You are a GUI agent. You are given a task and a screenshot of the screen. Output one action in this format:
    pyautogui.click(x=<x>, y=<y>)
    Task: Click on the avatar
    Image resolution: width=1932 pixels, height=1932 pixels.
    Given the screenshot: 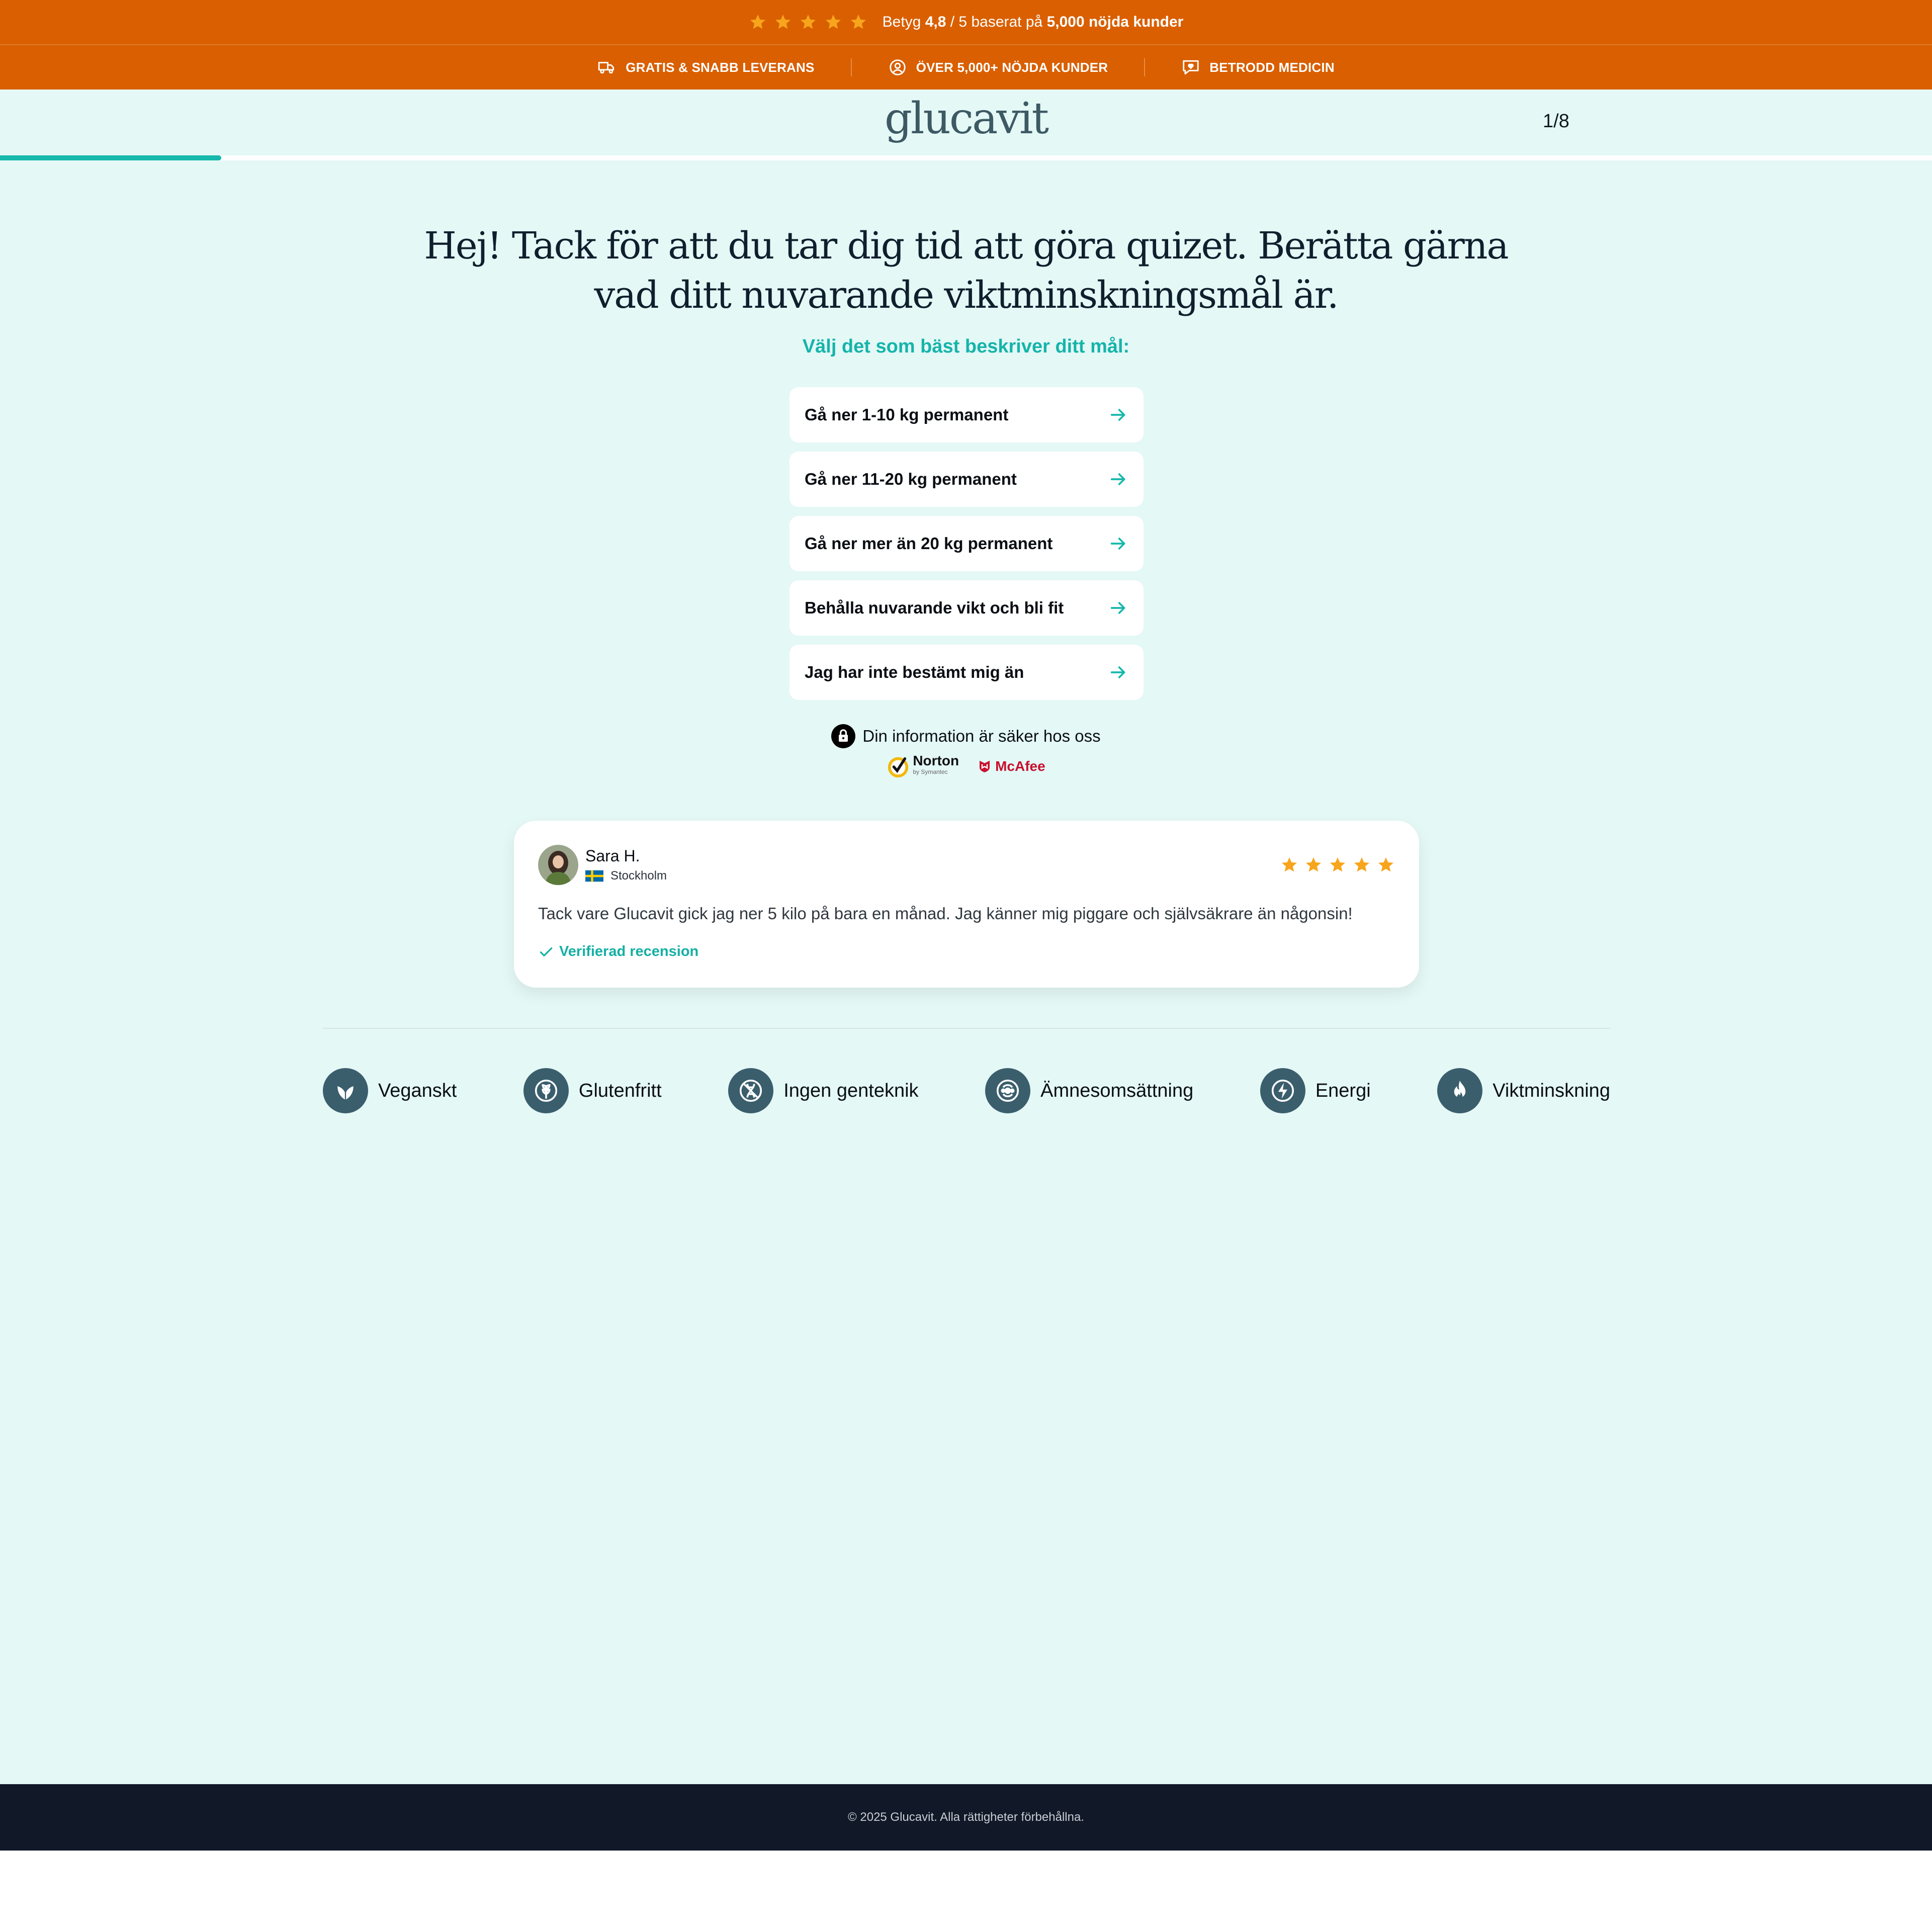 What is the action you would take?
    pyautogui.click(x=558, y=865)
    